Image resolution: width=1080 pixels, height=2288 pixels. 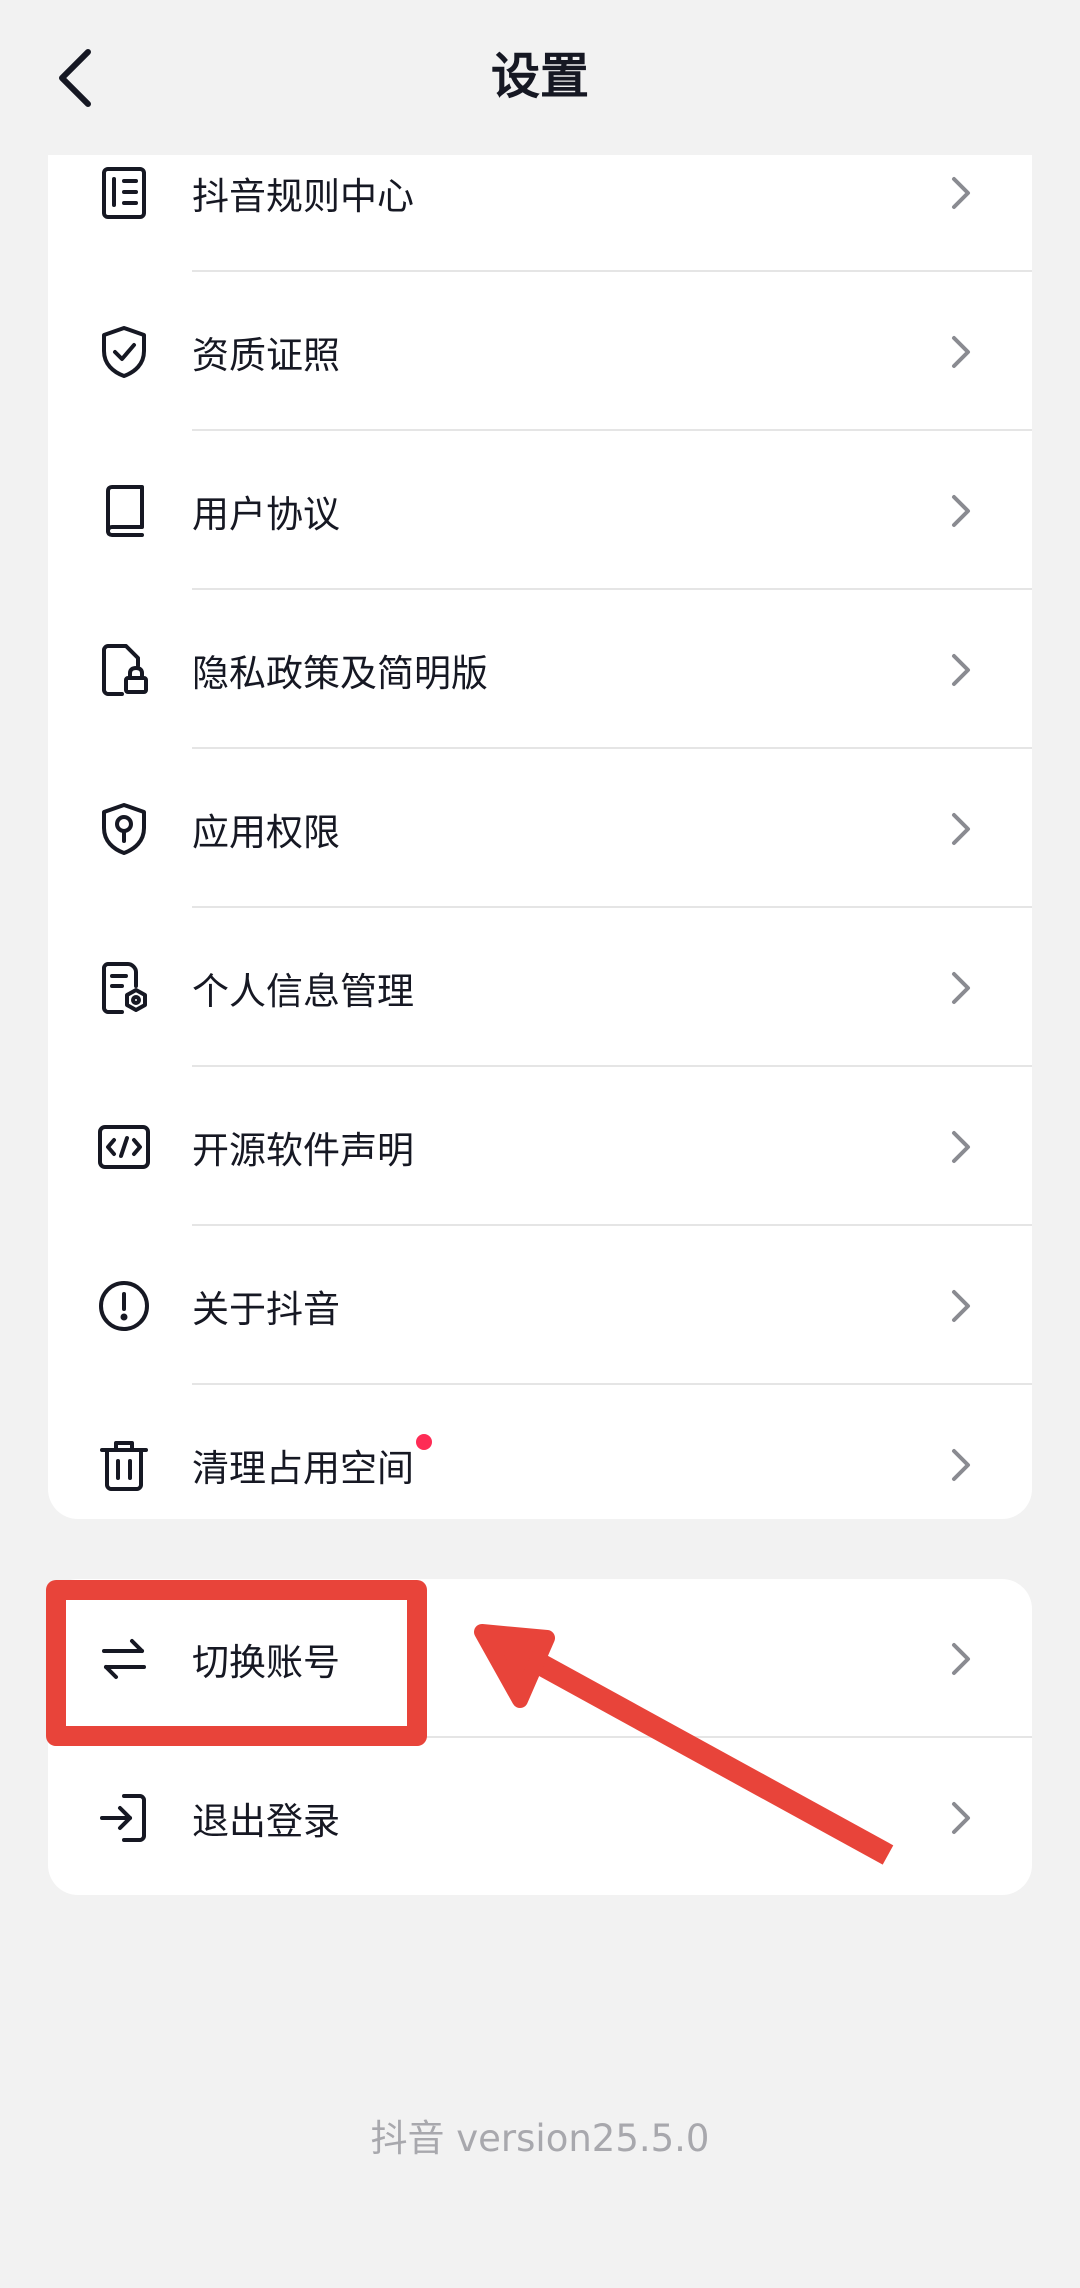 What do you see at coordinates (266, 832) in the screenshot?
I see `menu-item-label: 应用权限` at bounding box center [266, 832].